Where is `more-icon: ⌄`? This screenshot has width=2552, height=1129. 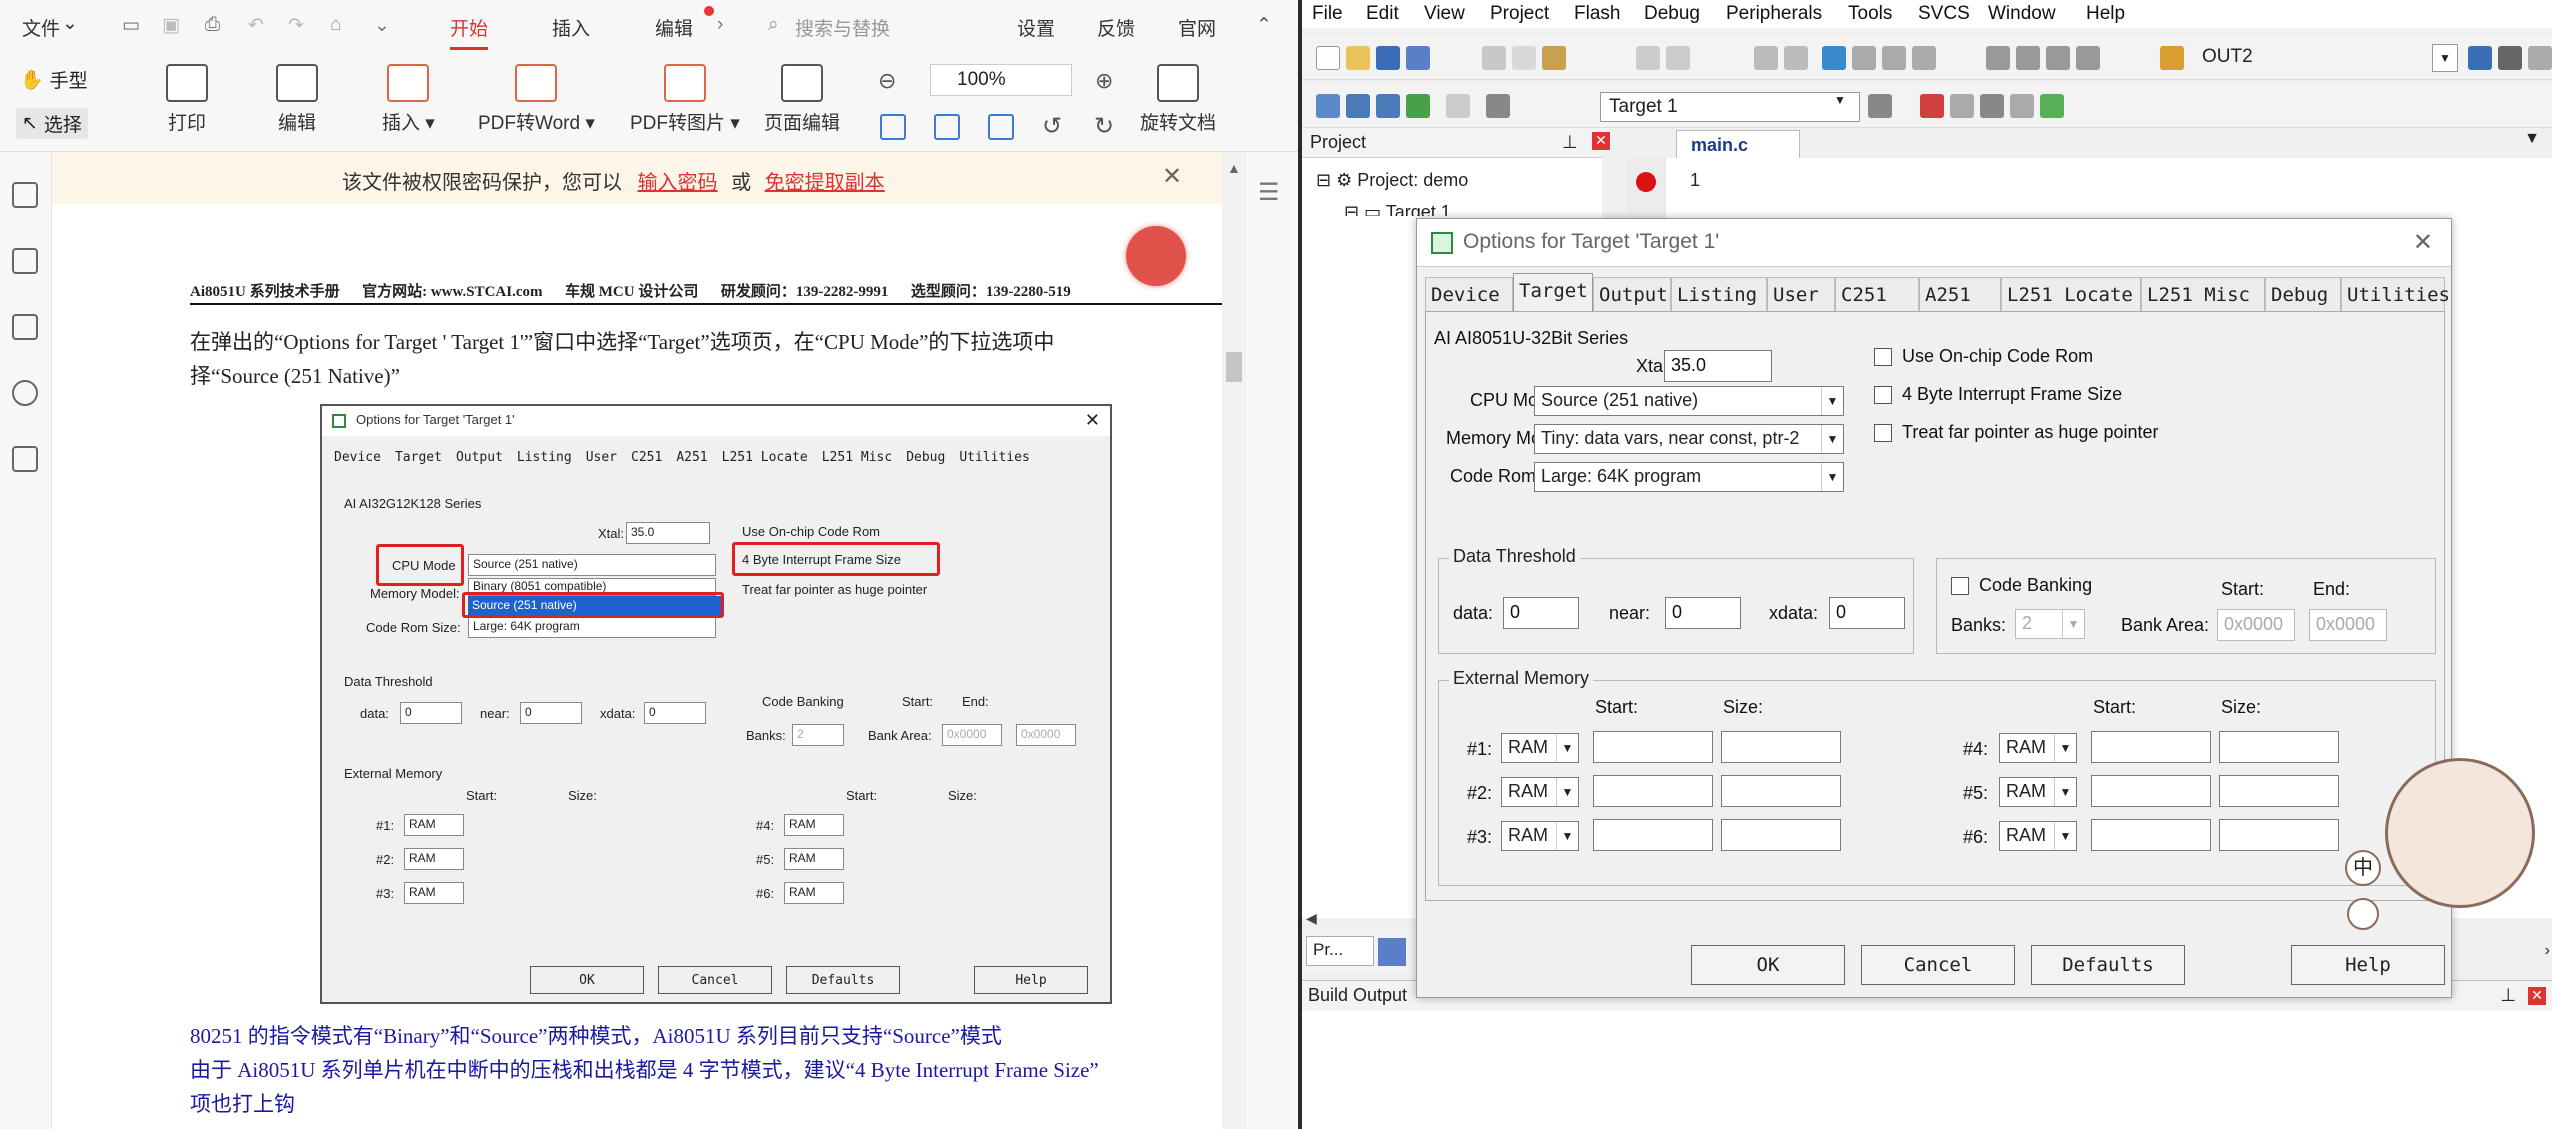
more-icon: ⌄ is located at coordinates (382, 25).